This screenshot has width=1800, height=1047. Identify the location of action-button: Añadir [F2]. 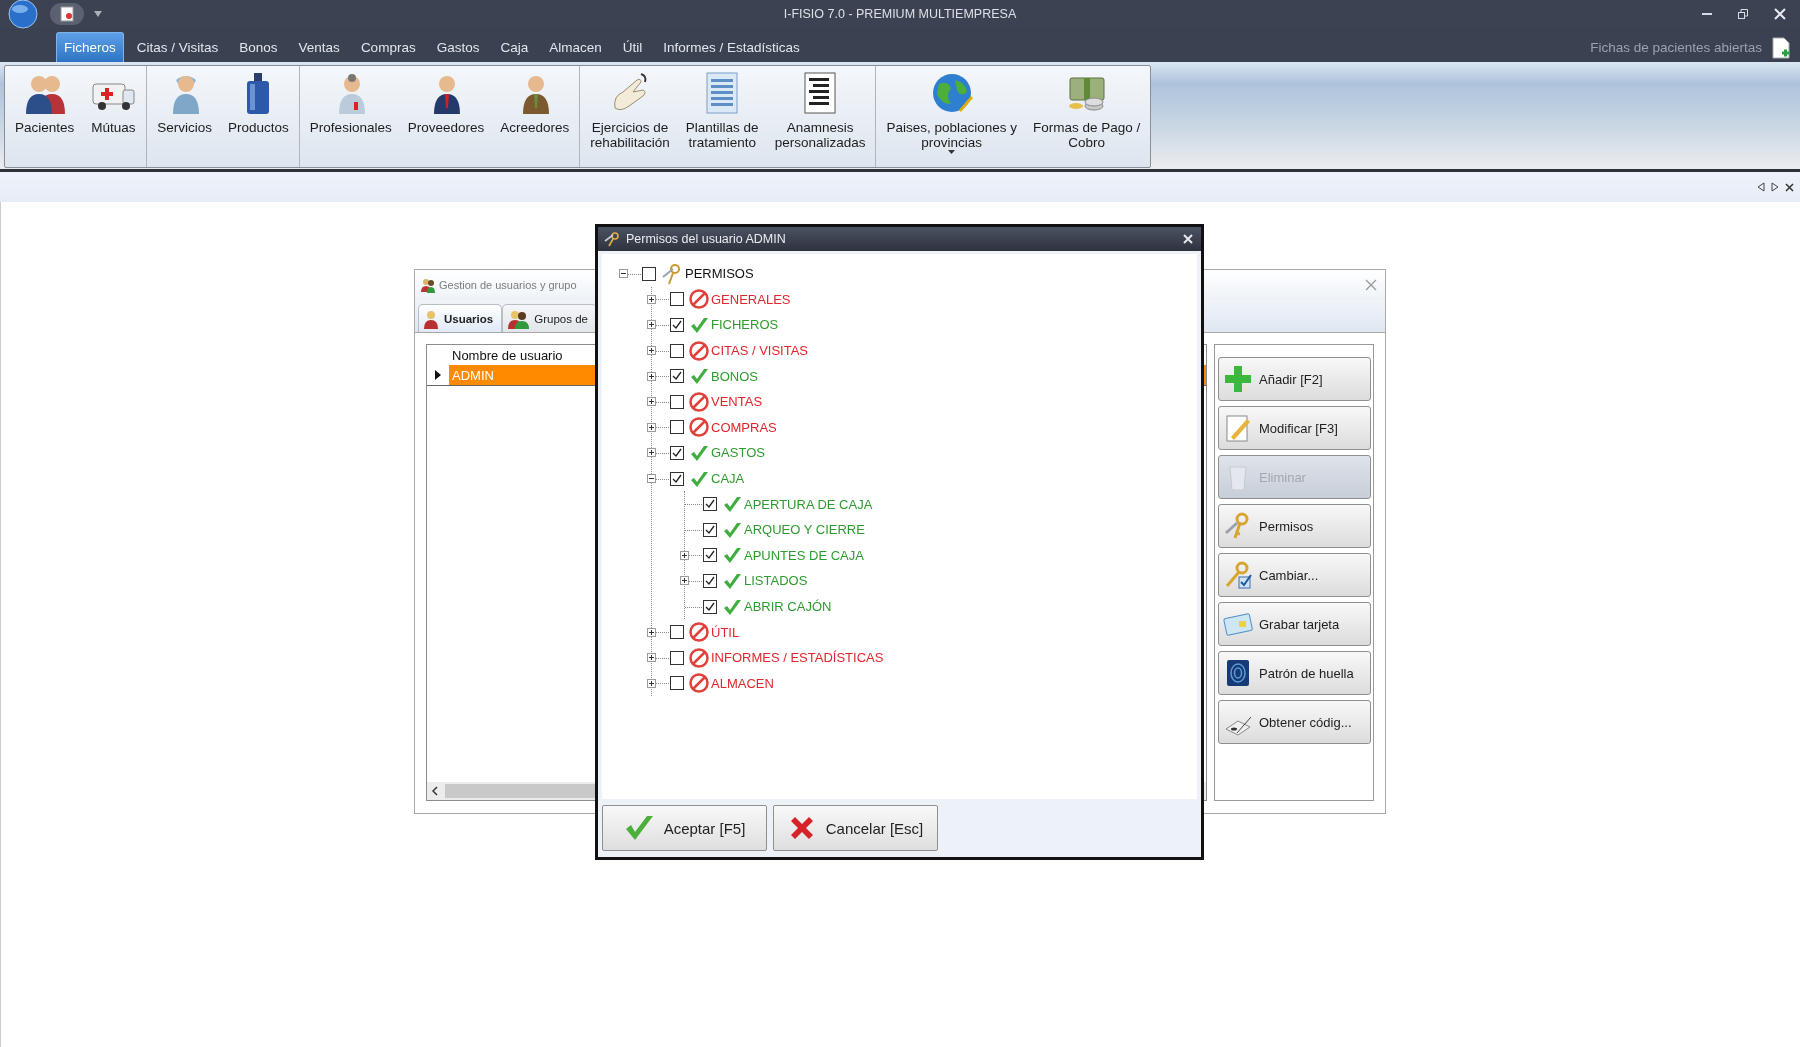
(1294, 379).